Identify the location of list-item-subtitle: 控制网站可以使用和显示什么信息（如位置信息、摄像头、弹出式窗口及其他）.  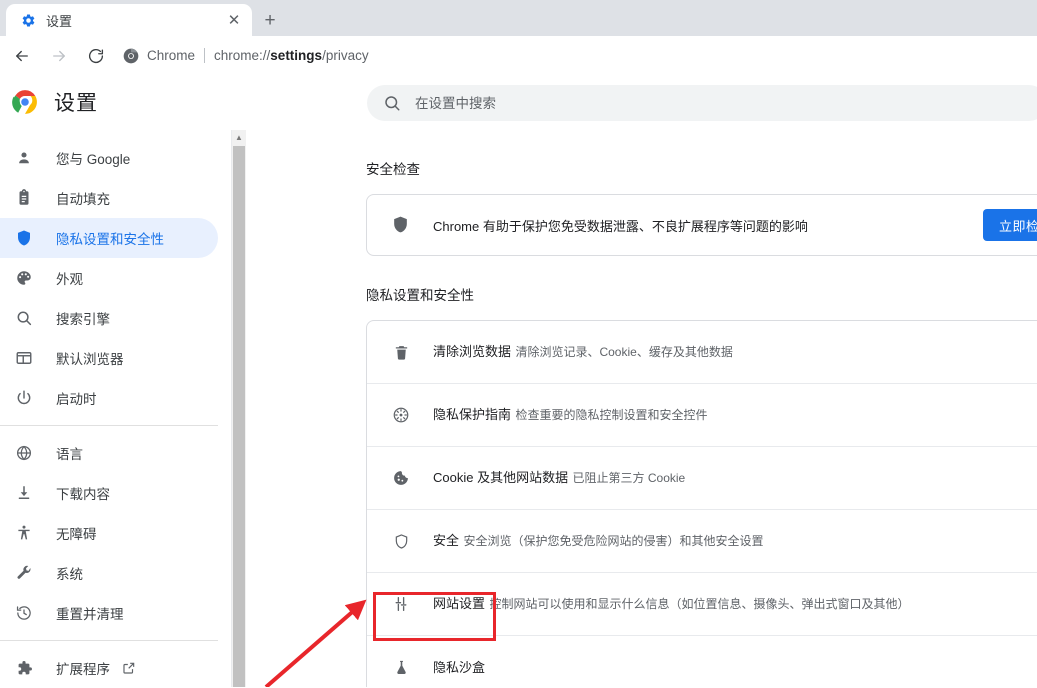
(699, 604).